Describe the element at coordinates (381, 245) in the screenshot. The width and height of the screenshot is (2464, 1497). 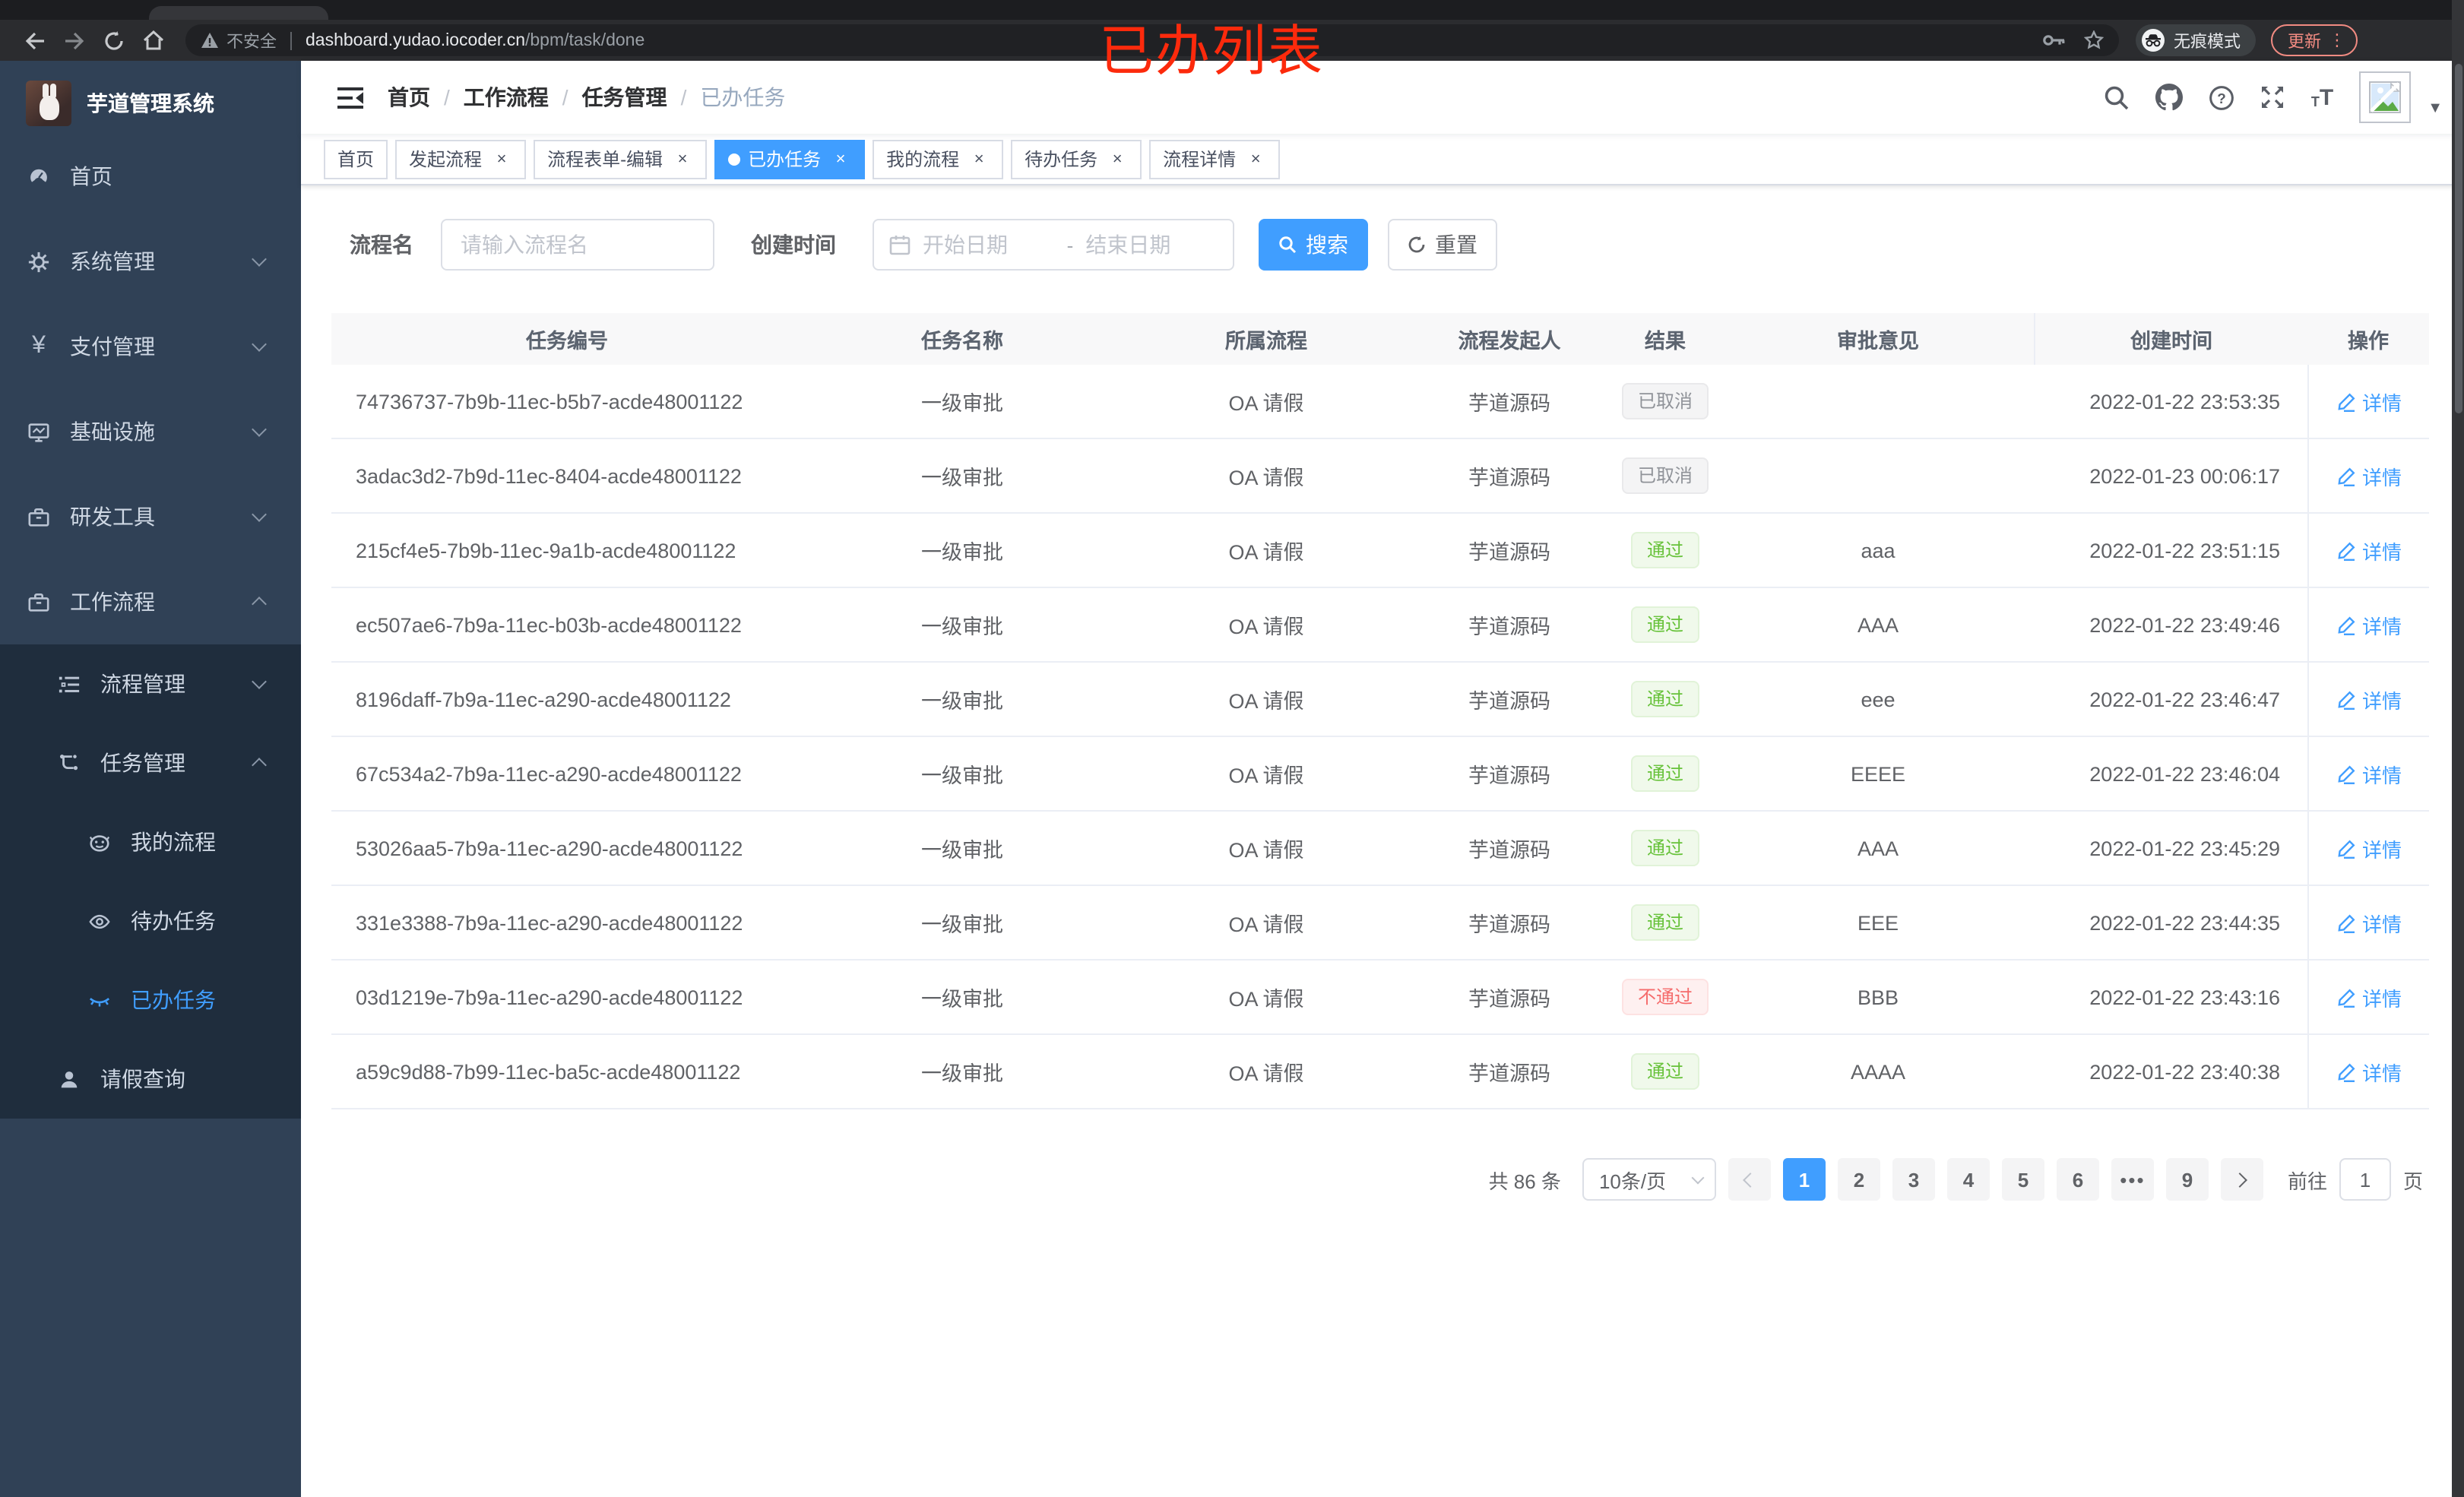
I see `process-name-label: 流程名` at that location.